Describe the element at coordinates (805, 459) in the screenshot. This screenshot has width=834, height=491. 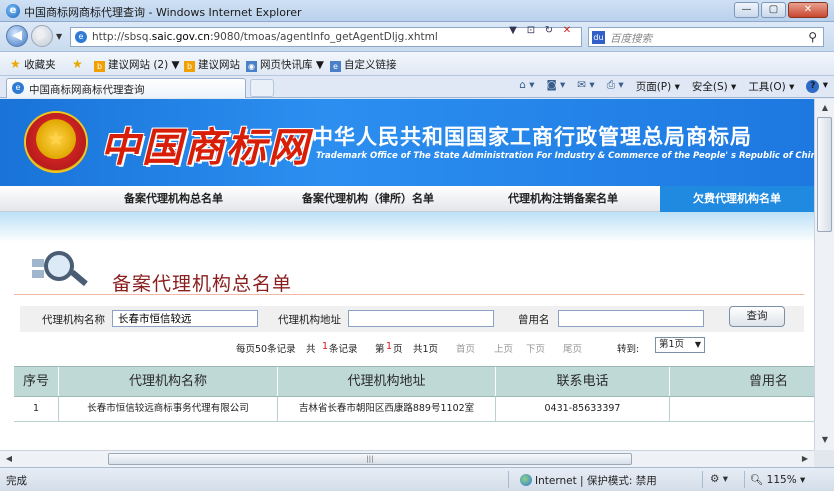
I see `scroll-right-icon: ▶` at that location.